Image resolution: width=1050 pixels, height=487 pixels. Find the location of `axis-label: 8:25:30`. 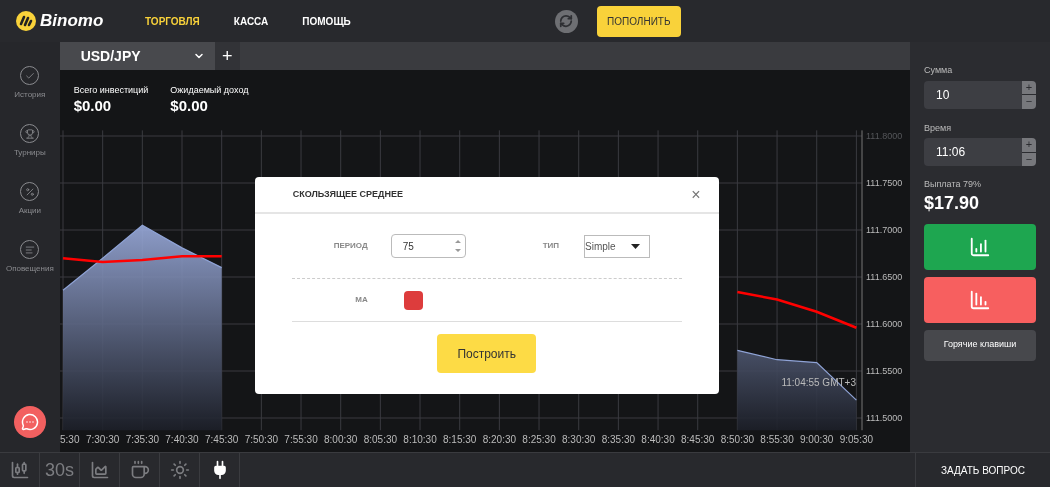

axis-label: 8:25:30 is located at coordinates (539, 439).